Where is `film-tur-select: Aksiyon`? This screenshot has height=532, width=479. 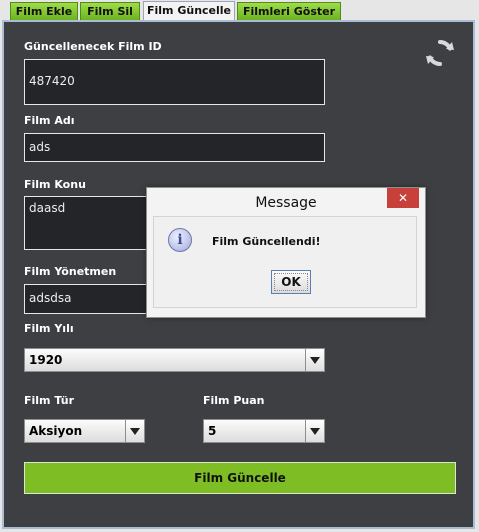 film-tur-select: Aksiyon is located at coordinates (84, 431).